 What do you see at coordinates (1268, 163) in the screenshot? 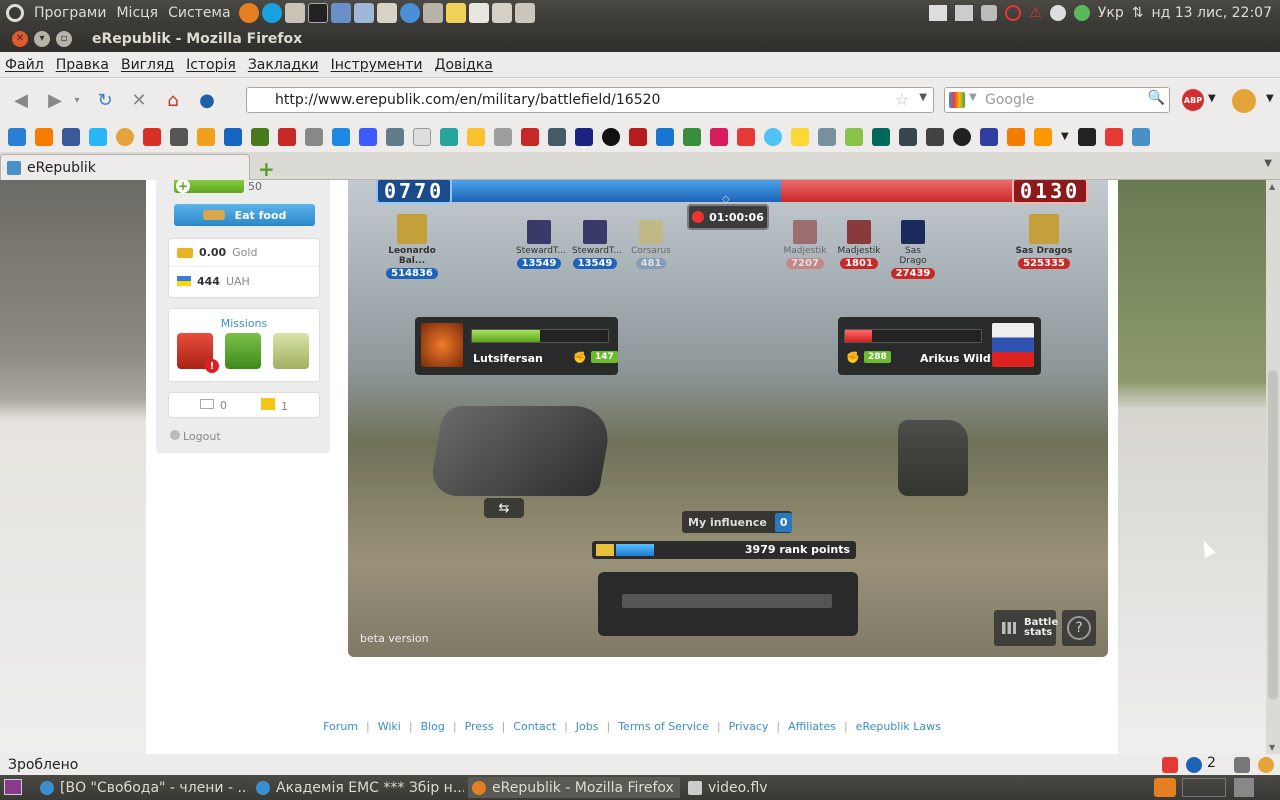
I see `tab-list-dropdown-icon: ▼` at bounding box center [1268, 163].